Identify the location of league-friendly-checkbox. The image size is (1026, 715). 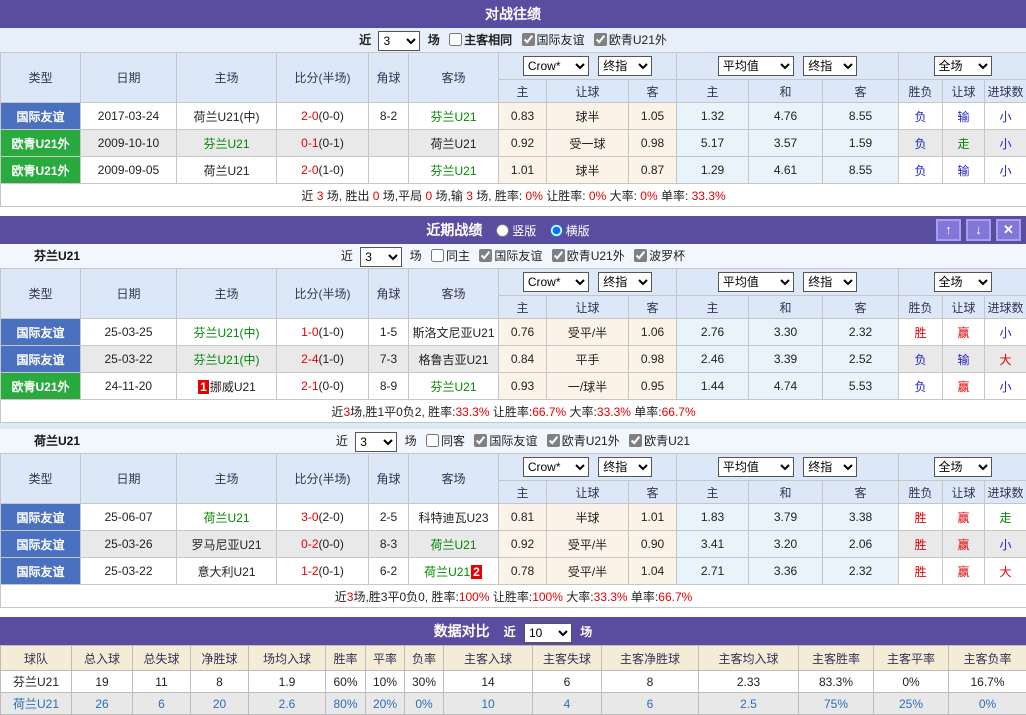
(528, 39).